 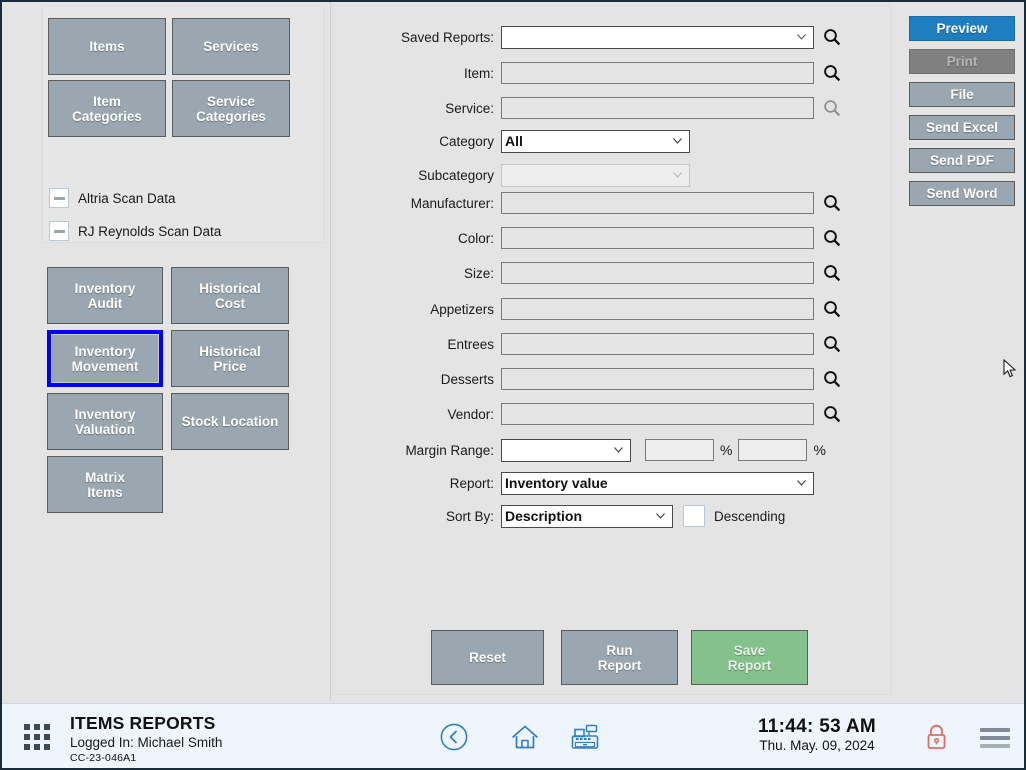 What do you see at coordinates (585, 737) in the screenshot?
I see `cash-register-icon` at bounding box center [585, 737].